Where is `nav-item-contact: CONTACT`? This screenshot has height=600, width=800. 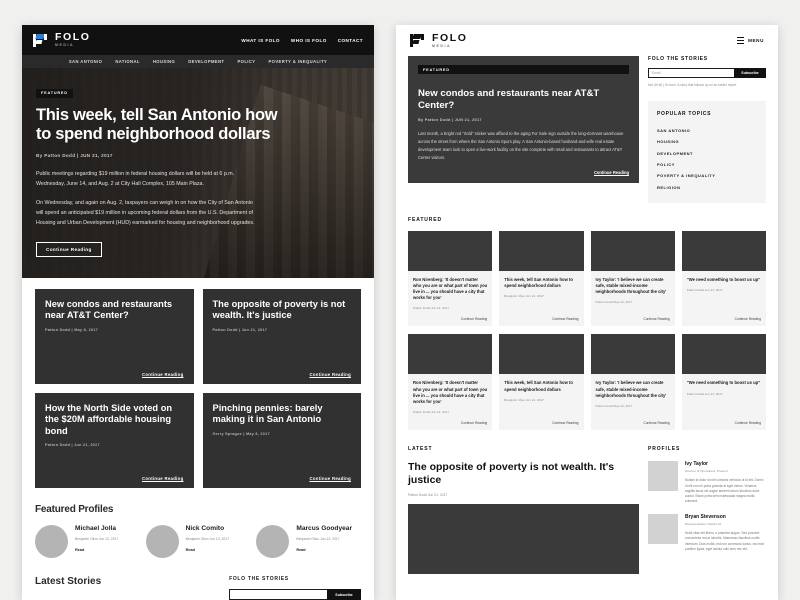
nav-item-contact: CONTACT is located at coordinates (350, 40).